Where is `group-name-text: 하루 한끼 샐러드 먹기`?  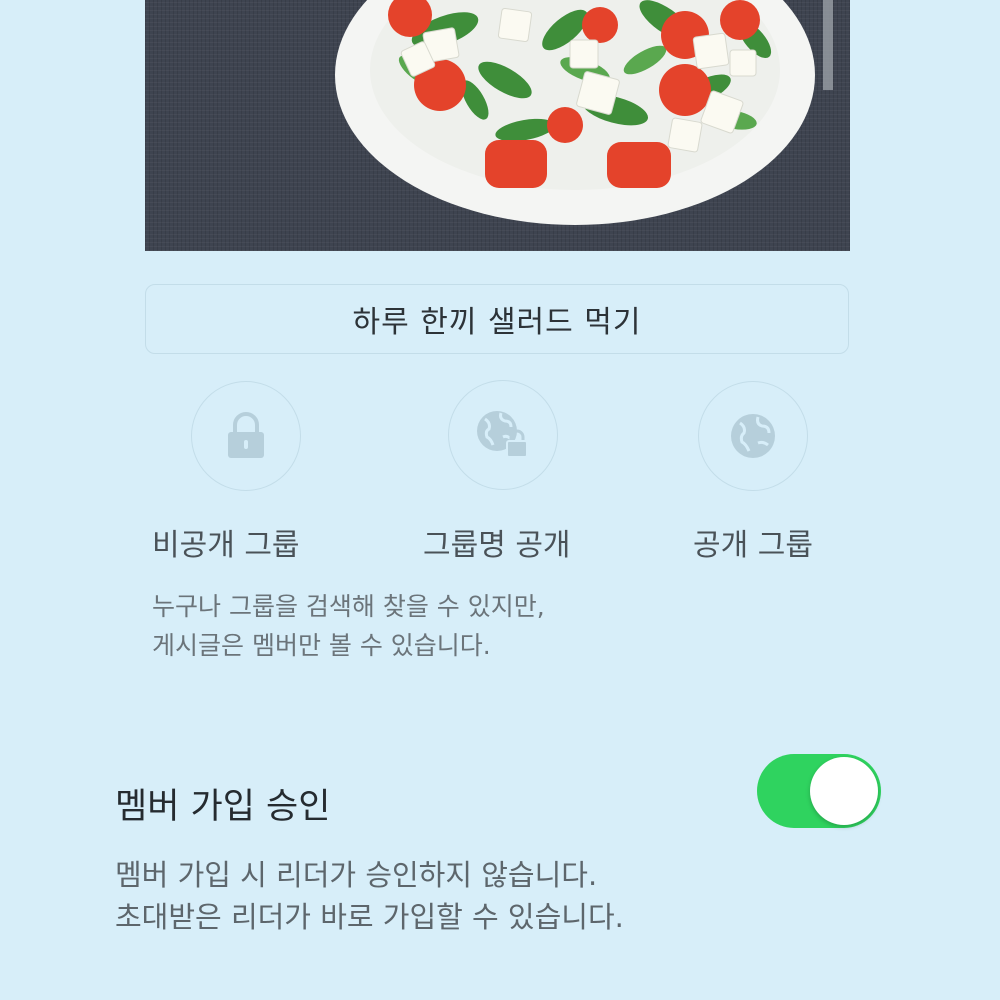
group-name-text: 하루 한끼 샐러드 먹기 is located at coordinates (497, 322).